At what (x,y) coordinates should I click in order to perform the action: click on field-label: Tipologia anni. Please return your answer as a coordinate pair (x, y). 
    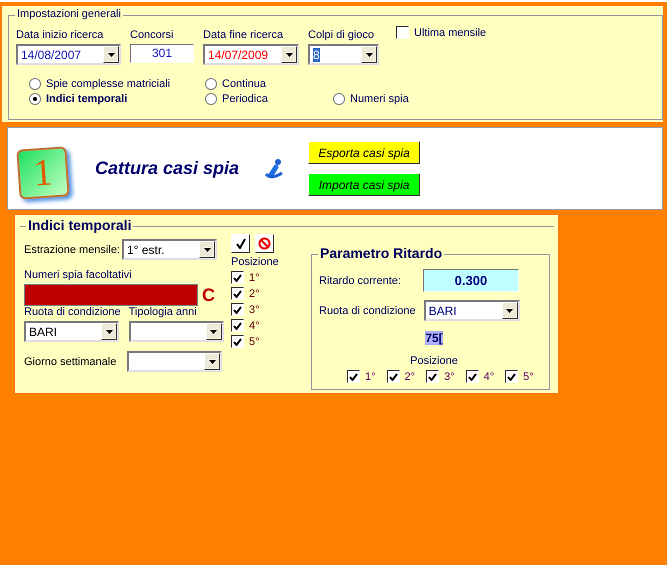
    Looking at the image, I should click on (163, 312).